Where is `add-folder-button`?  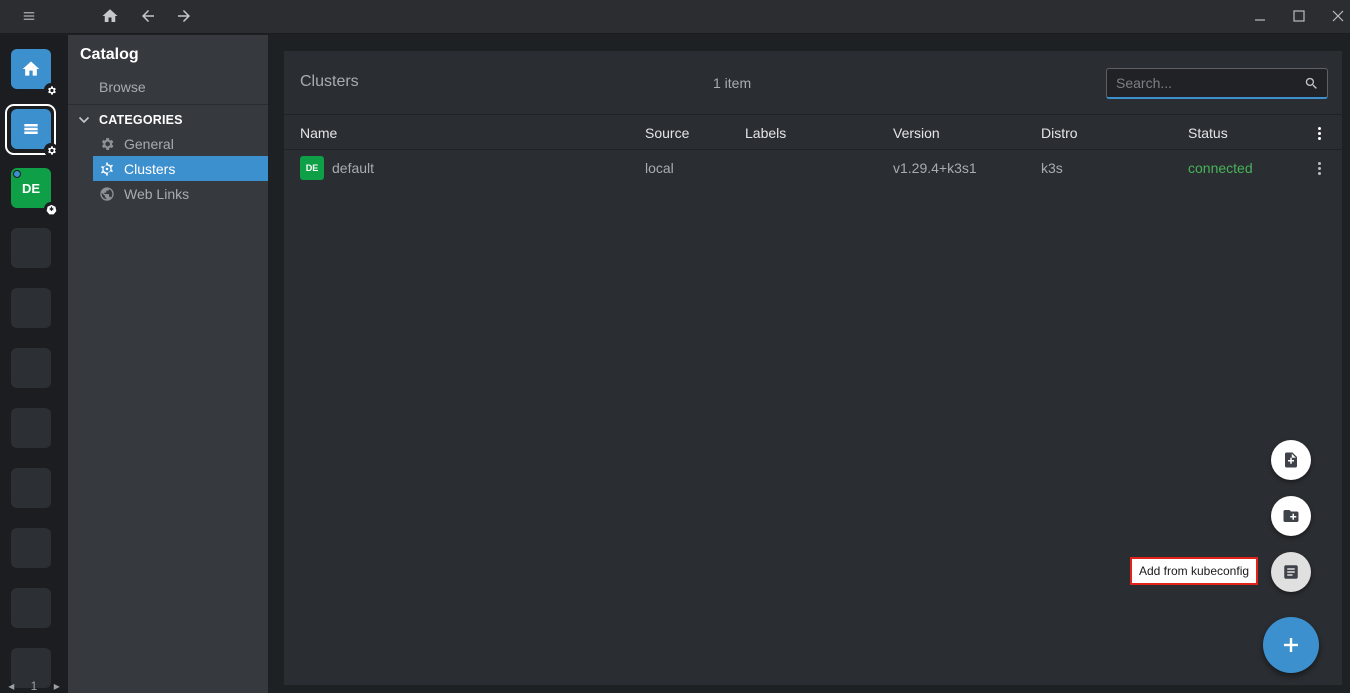
add-folder-button is located at coordinates (1291, 516).